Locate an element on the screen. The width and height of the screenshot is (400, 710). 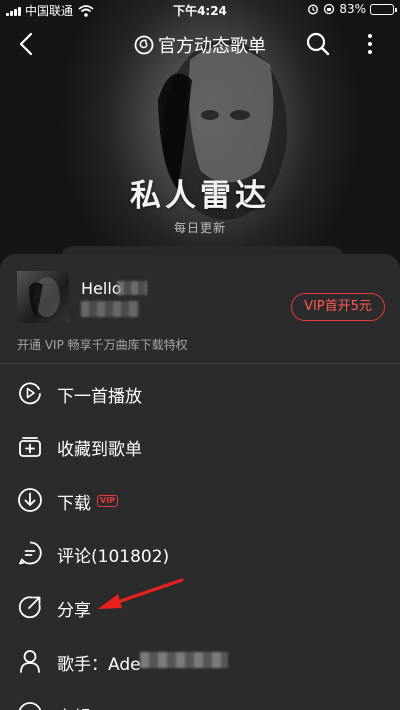
rotation-lock-icon is located at coordinates (329, 9).